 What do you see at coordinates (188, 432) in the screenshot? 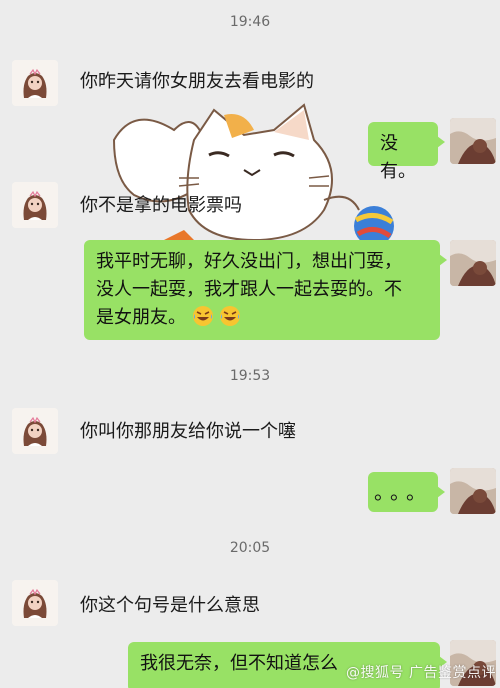
I see `friend-message: 你叫你那朋友给你说一个噻` at bounding box center [188, 432].